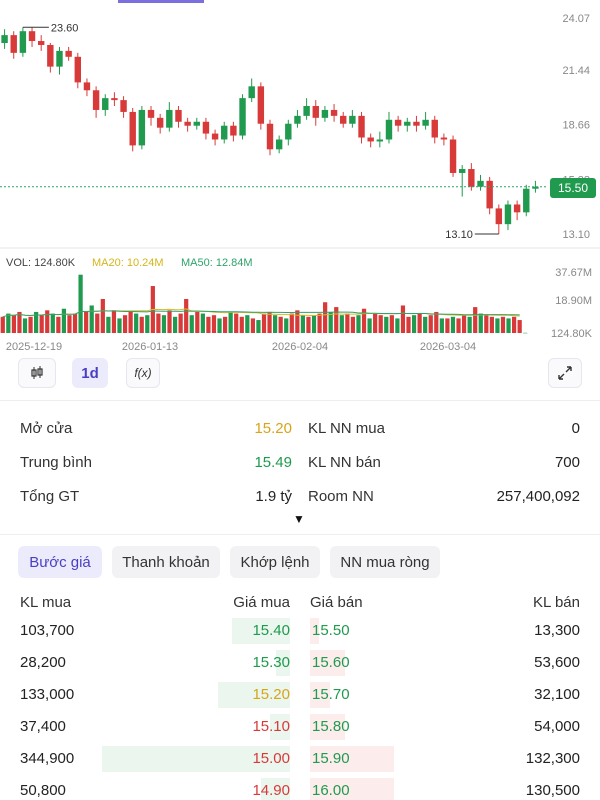  I want to click on buy-price: 14.90, so click(271, 790).